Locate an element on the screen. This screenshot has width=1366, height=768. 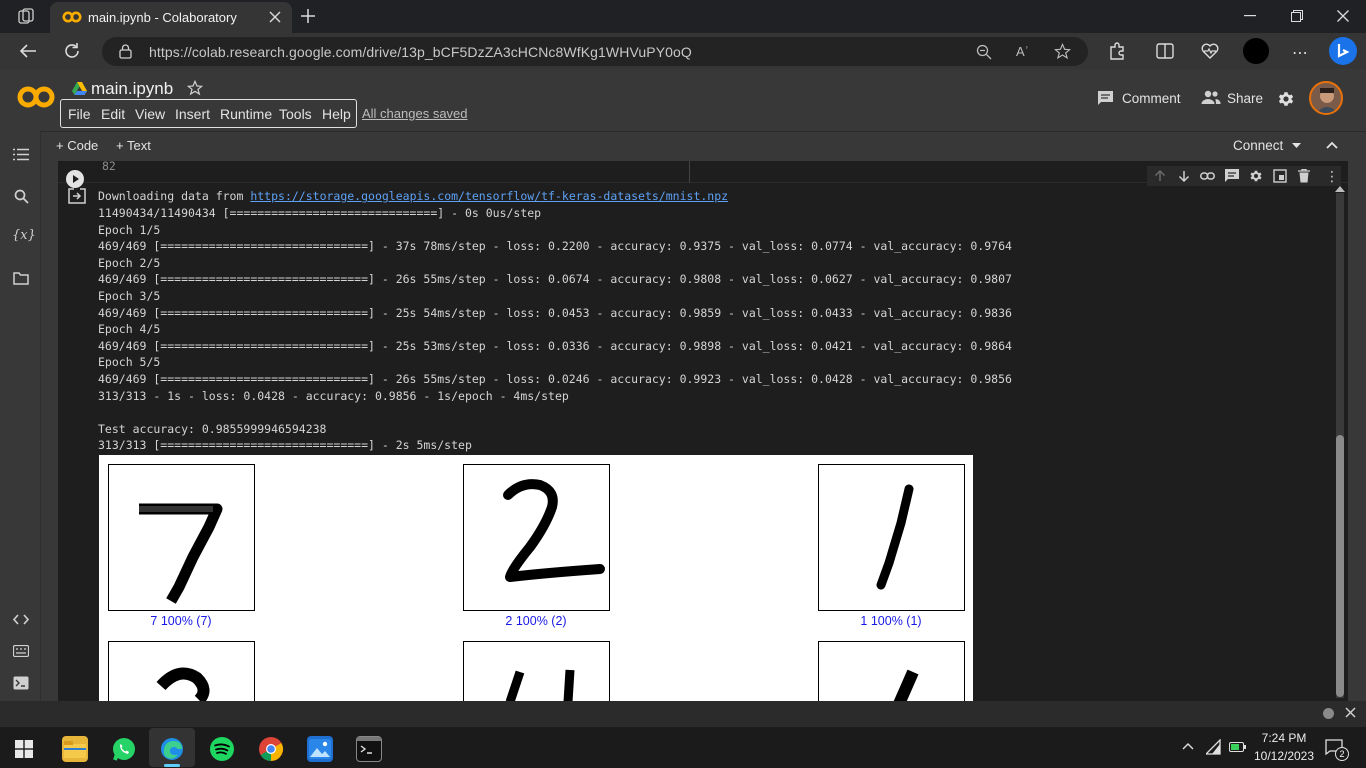
battery-icon is located at coordinates (1238, 747).